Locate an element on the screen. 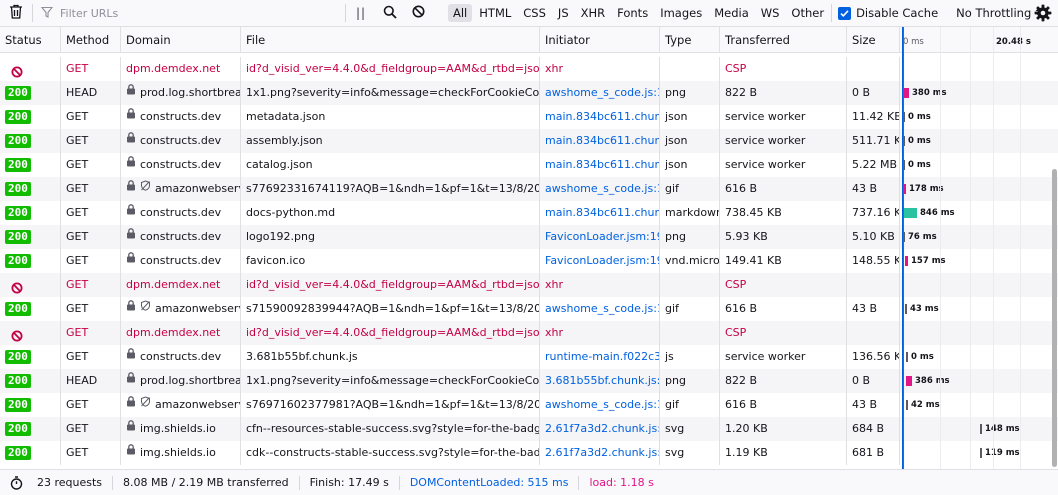 This screenshot has height=495, width=1058. table-scrollbar is located at coordinates (1054, 261).